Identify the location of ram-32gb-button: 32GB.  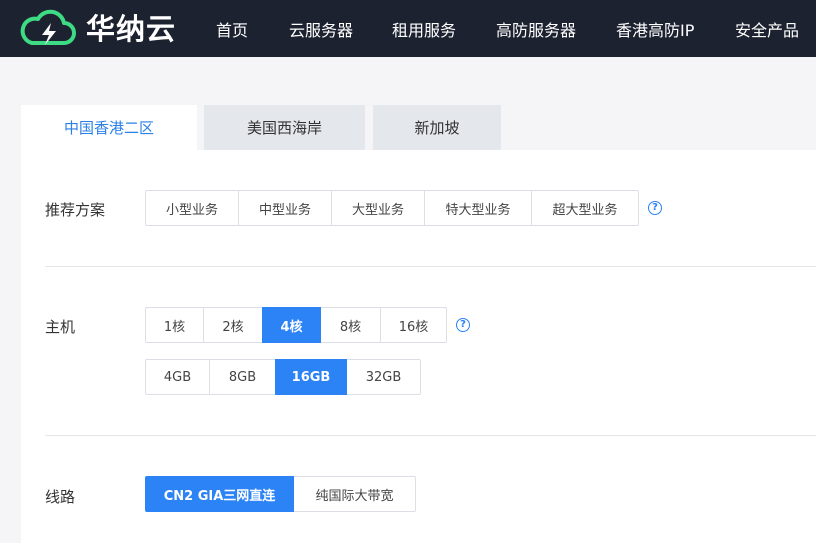
(383, 377).